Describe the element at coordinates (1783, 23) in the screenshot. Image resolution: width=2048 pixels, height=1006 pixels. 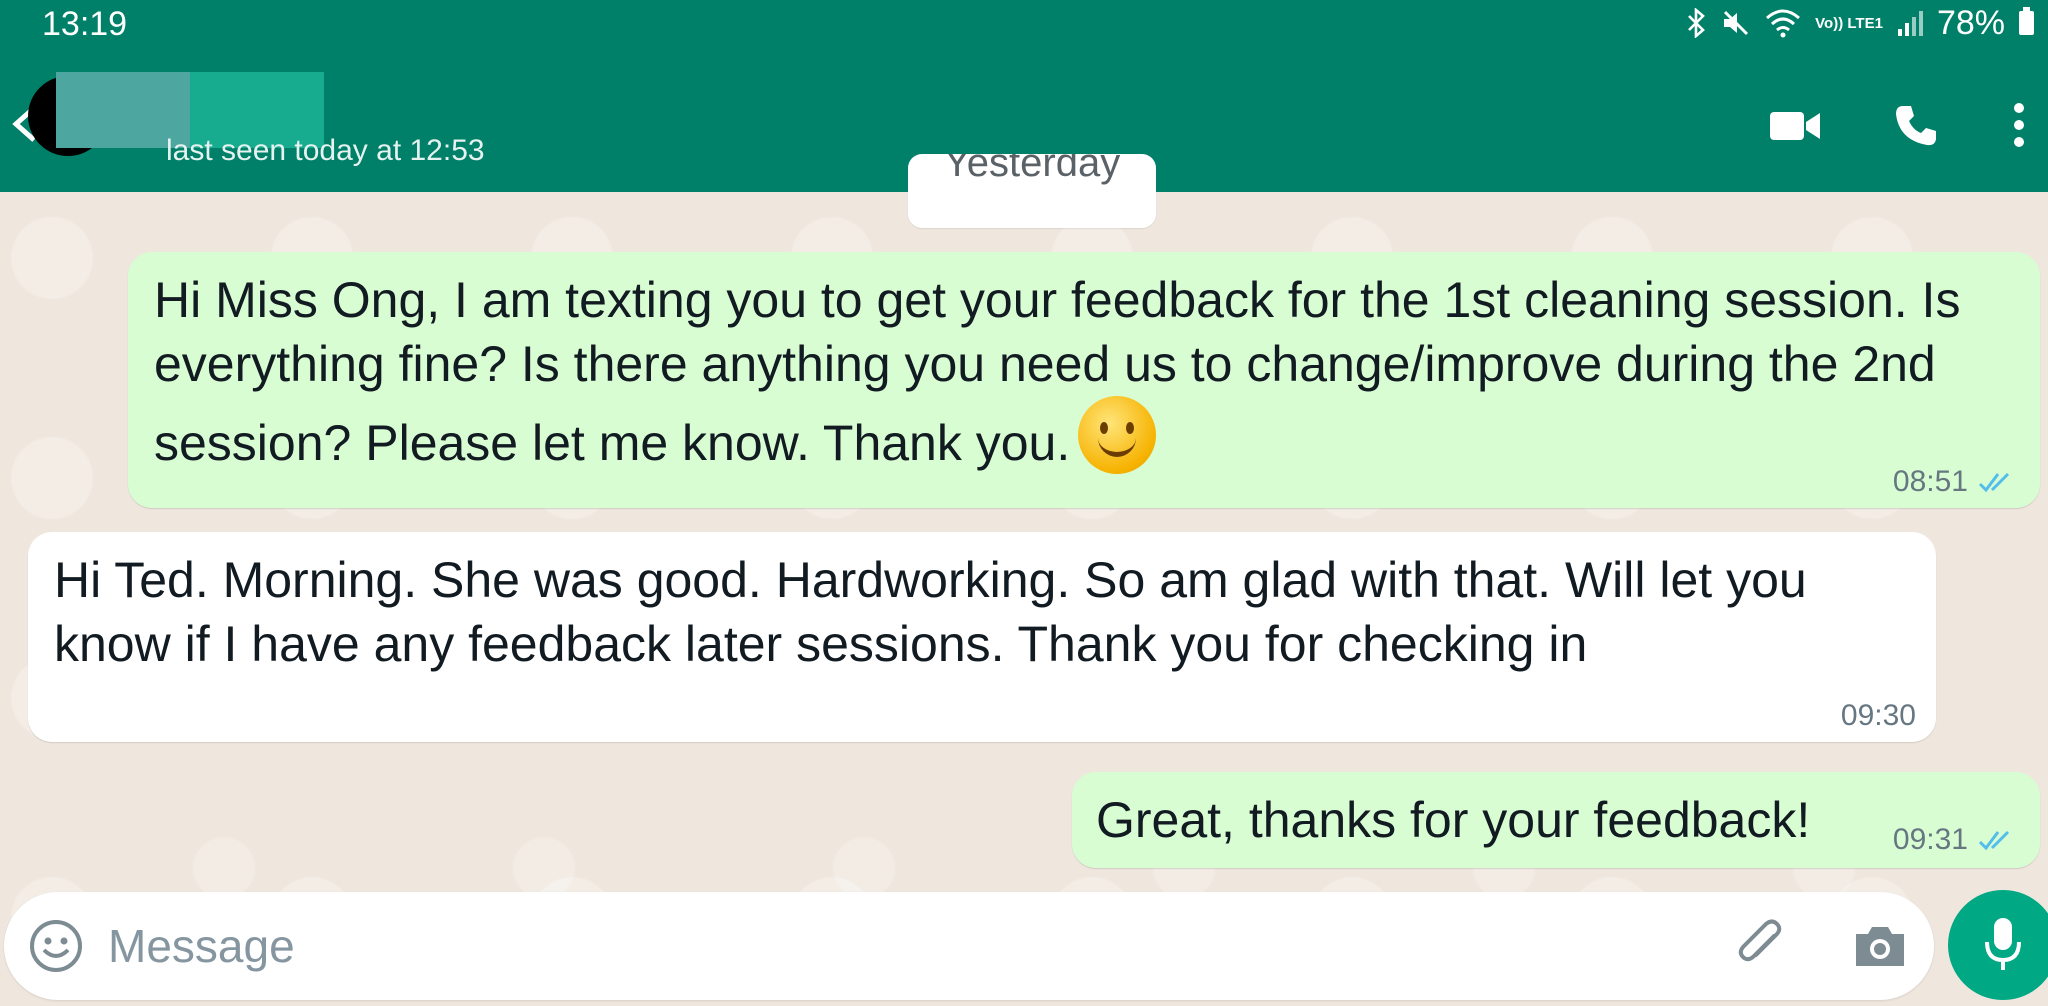
I see `wifi-icon` at that location.